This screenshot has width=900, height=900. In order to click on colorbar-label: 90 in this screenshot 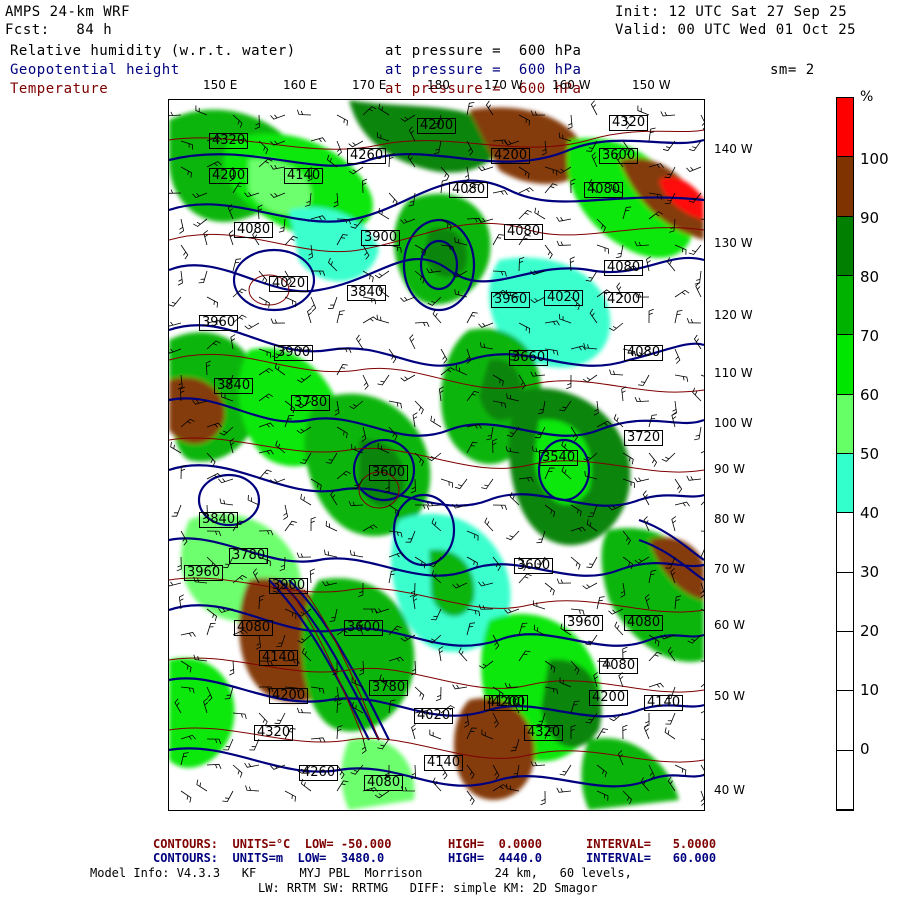, I will do `click(870, 218)`.